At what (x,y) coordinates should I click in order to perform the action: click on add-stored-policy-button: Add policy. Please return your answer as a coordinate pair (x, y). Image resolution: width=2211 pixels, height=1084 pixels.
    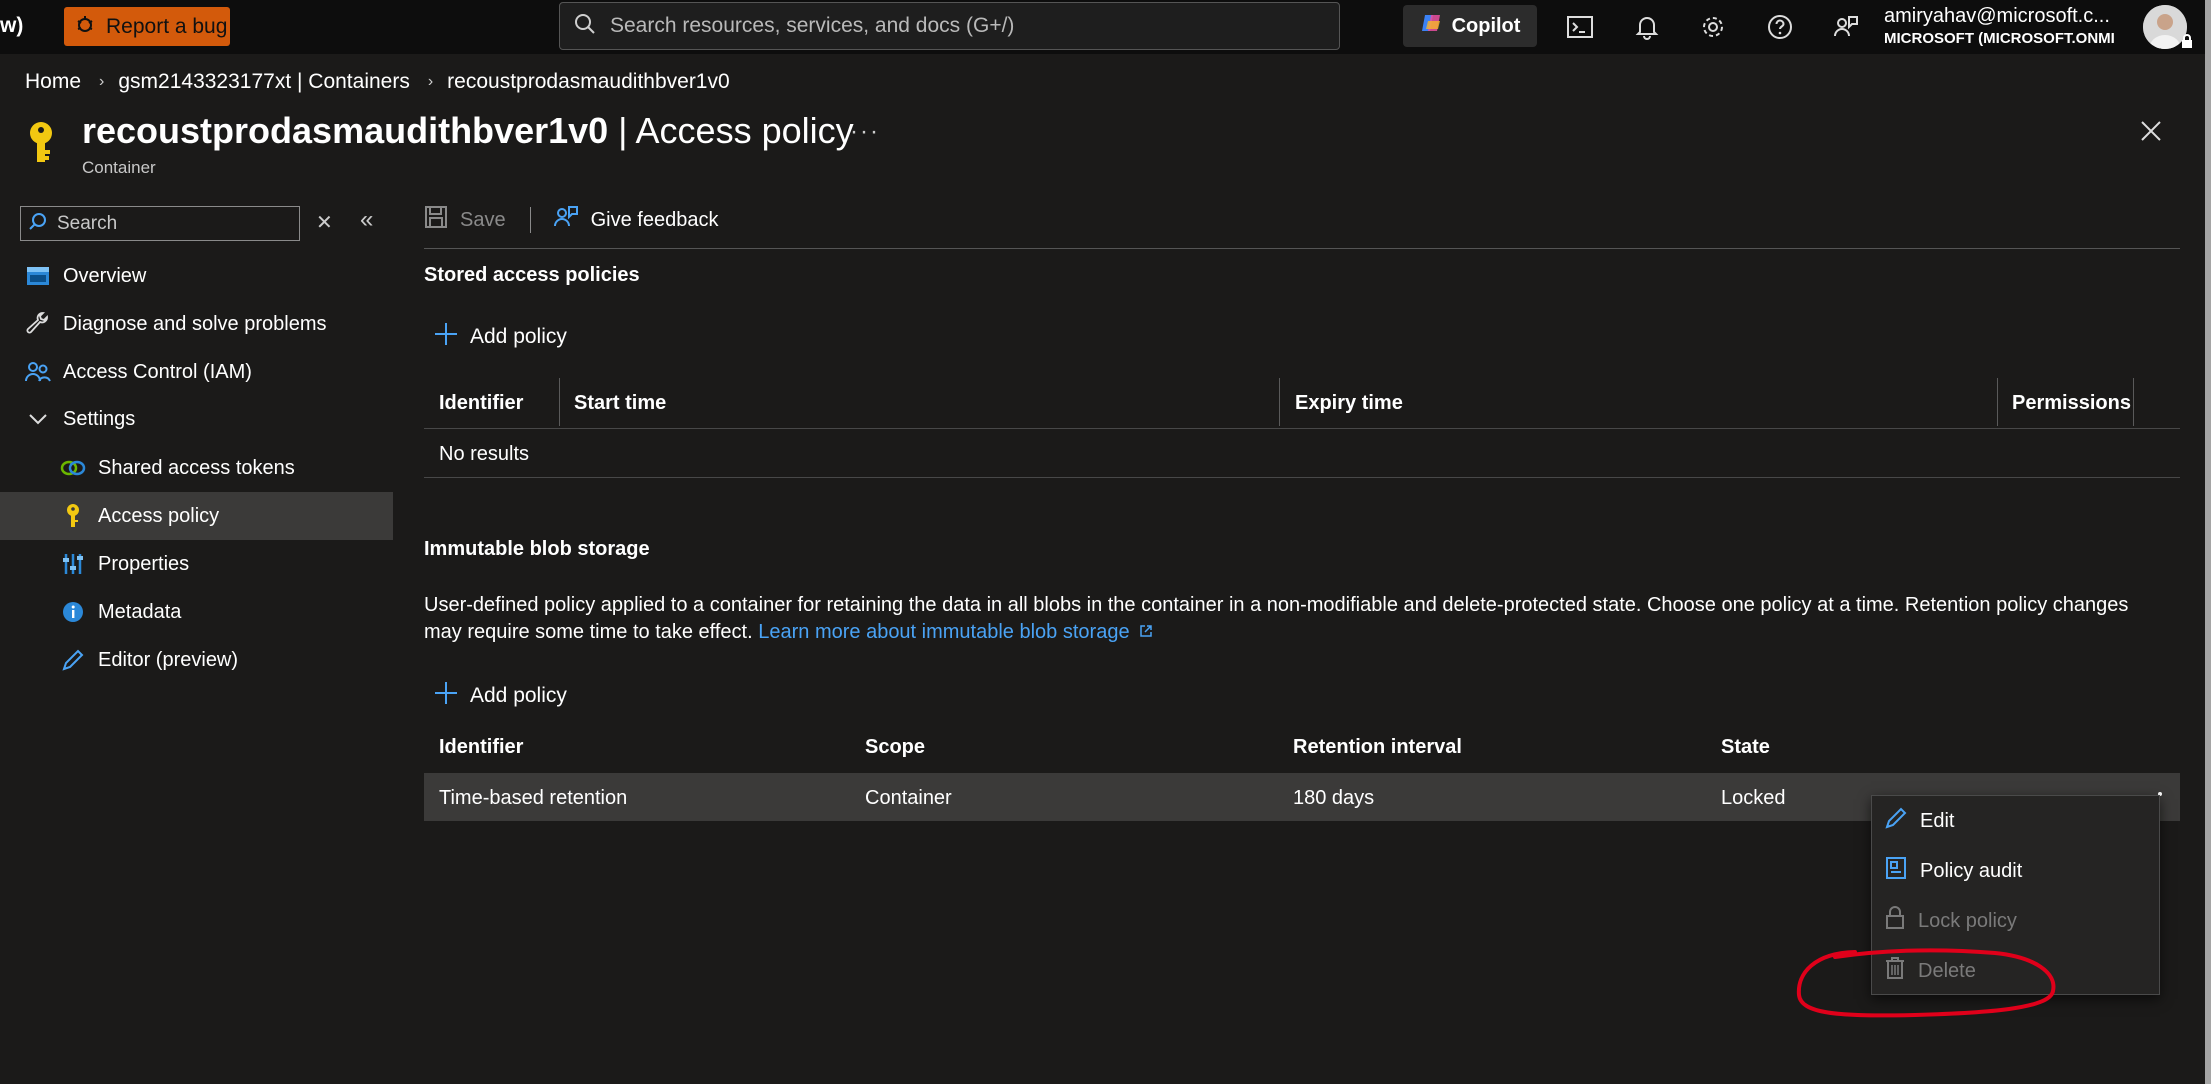
    Looking at the image, I should click on (500, 337).